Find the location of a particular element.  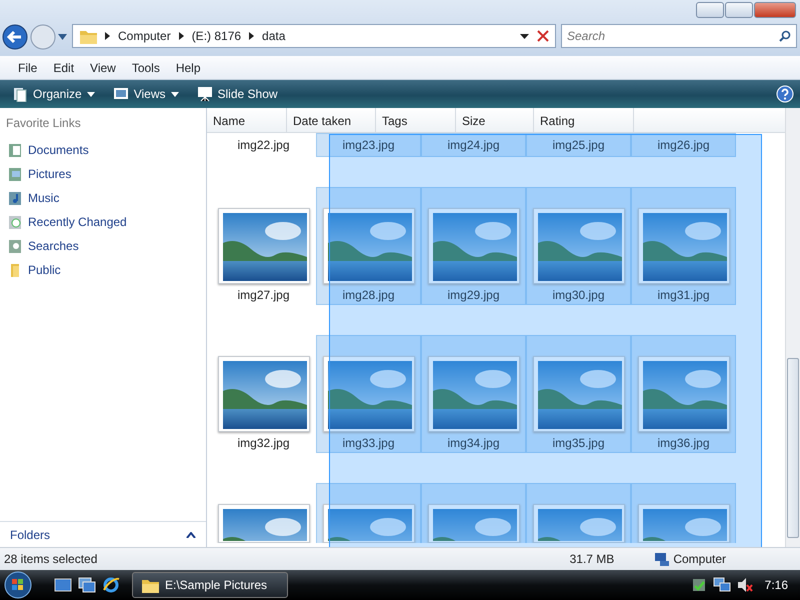

folders-toggle: Folders is located at coordinates (30, 535).